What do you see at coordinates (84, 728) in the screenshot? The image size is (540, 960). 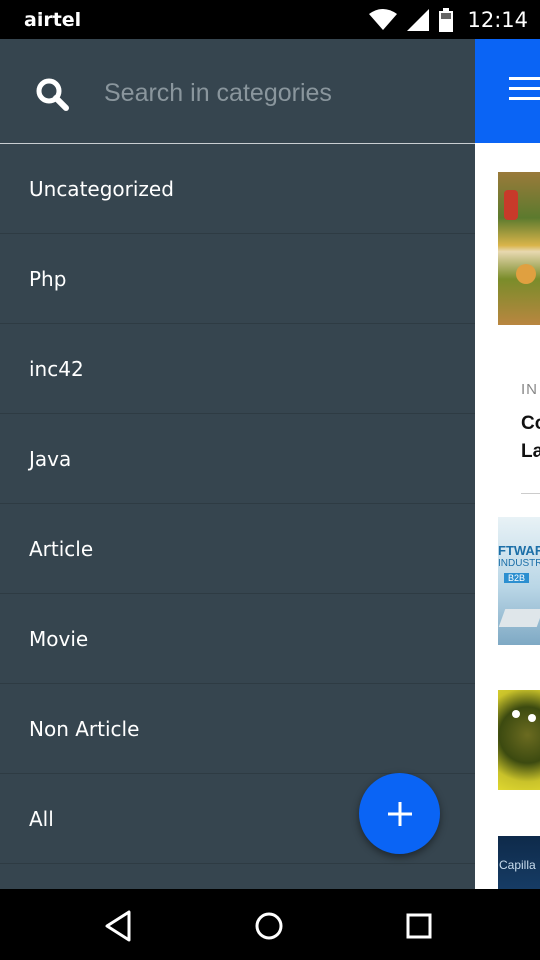 I see `category-label: Non Article` at bounding box center [84, 728].